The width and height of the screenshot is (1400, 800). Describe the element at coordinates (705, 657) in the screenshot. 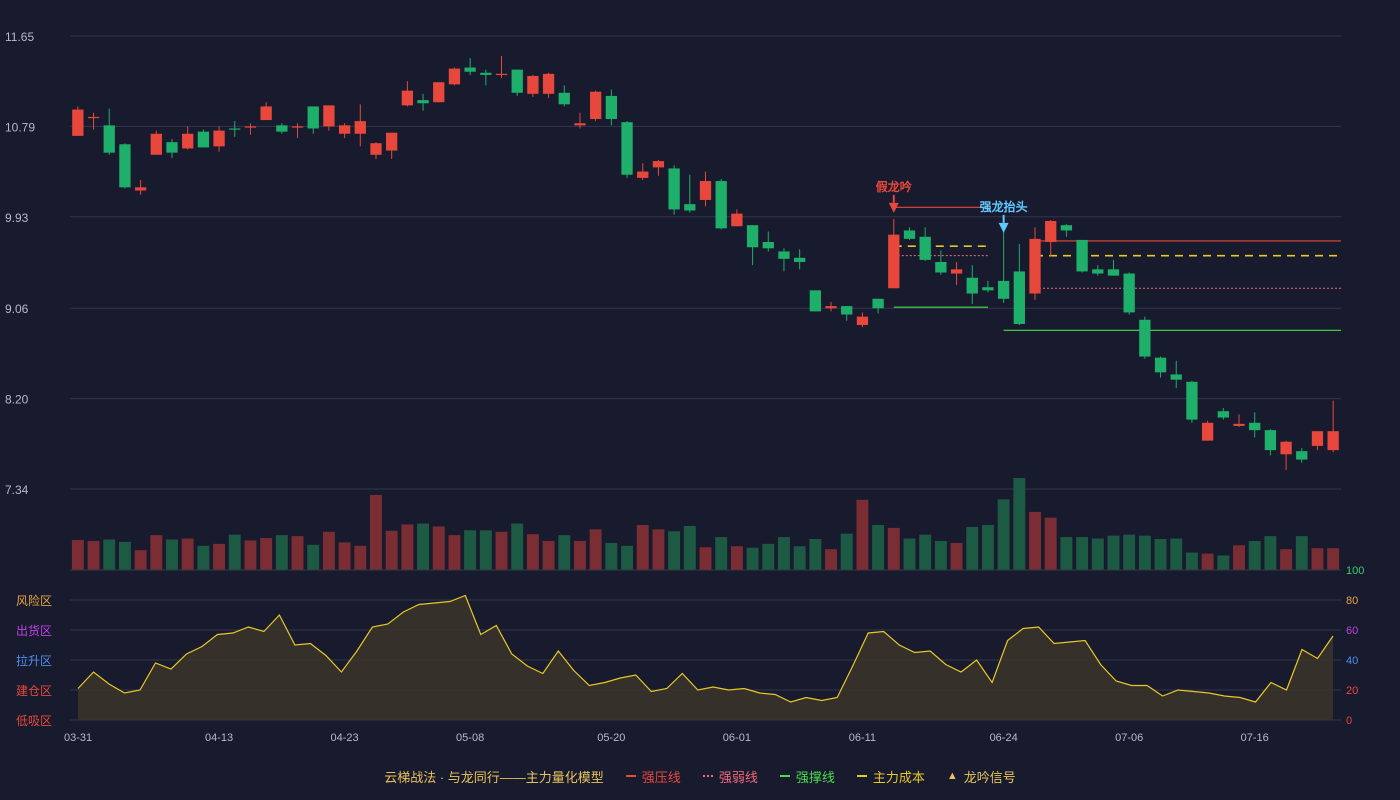

I see `indicator-area` at that location.